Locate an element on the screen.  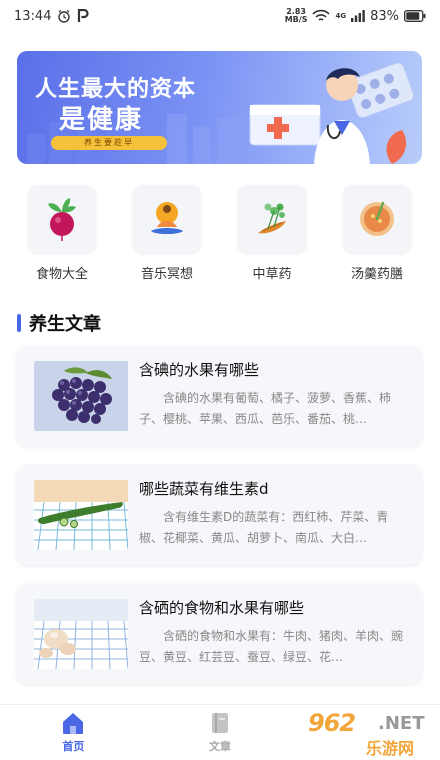
herb-icon is located at coordinates (272, 218).